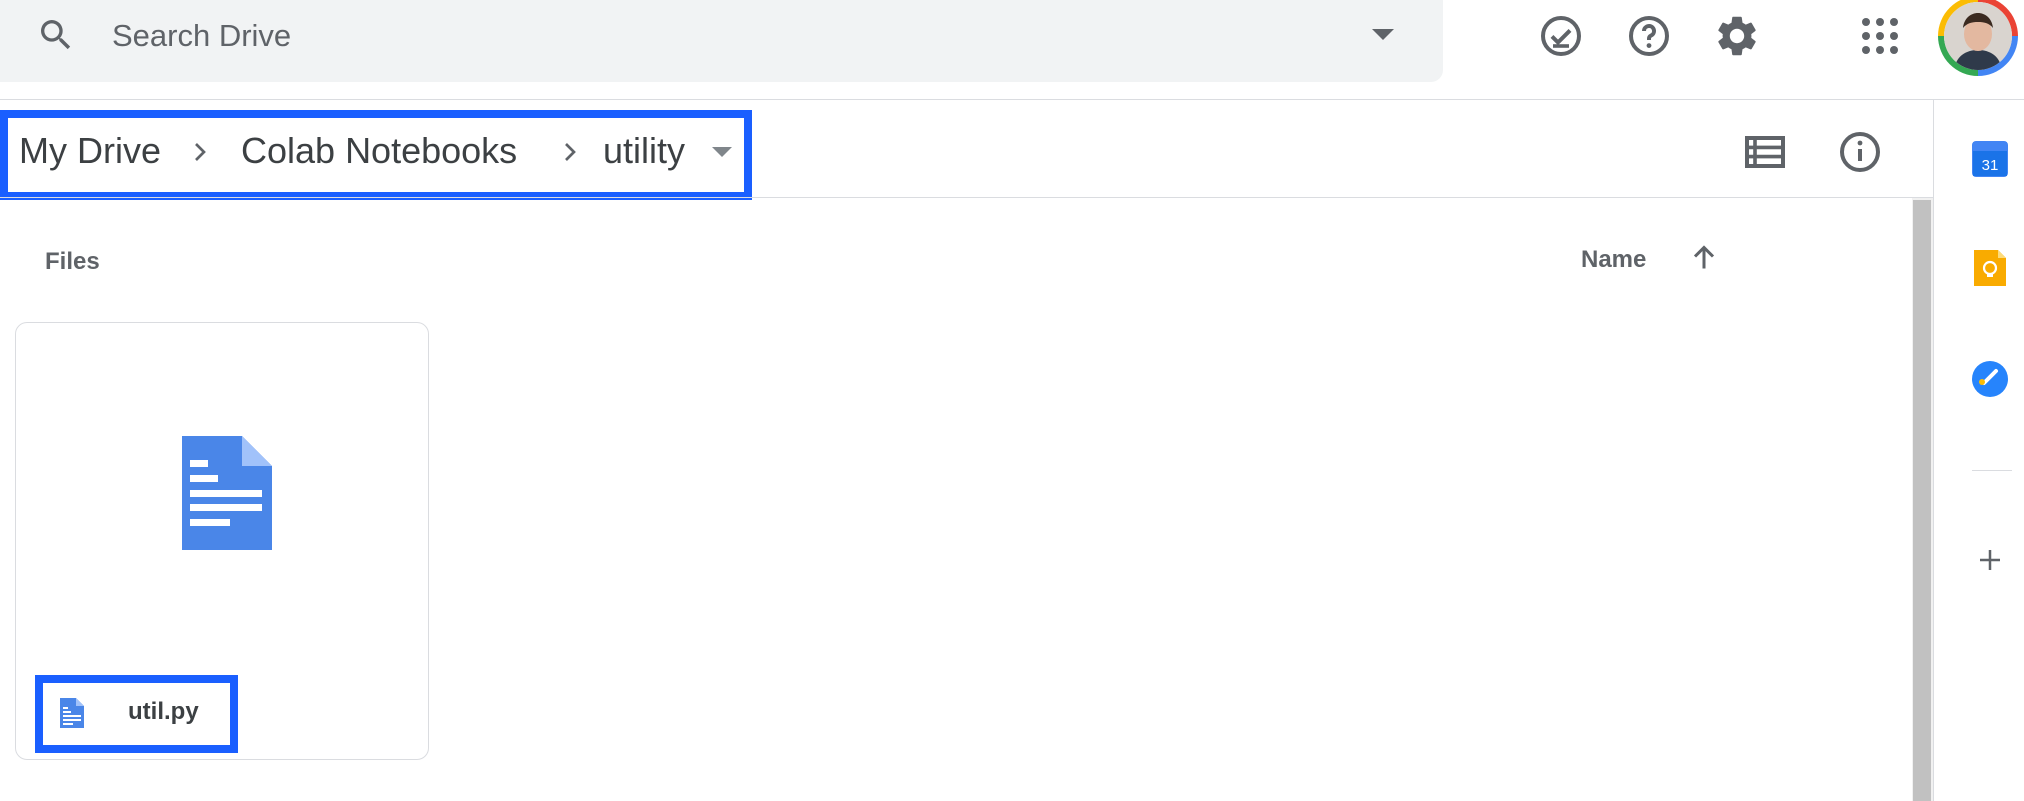  What do you see at coordinates (1613, 260) in the screenshot?
I see `sort-by-name-button: Name` at bounding box center [1613, 260].